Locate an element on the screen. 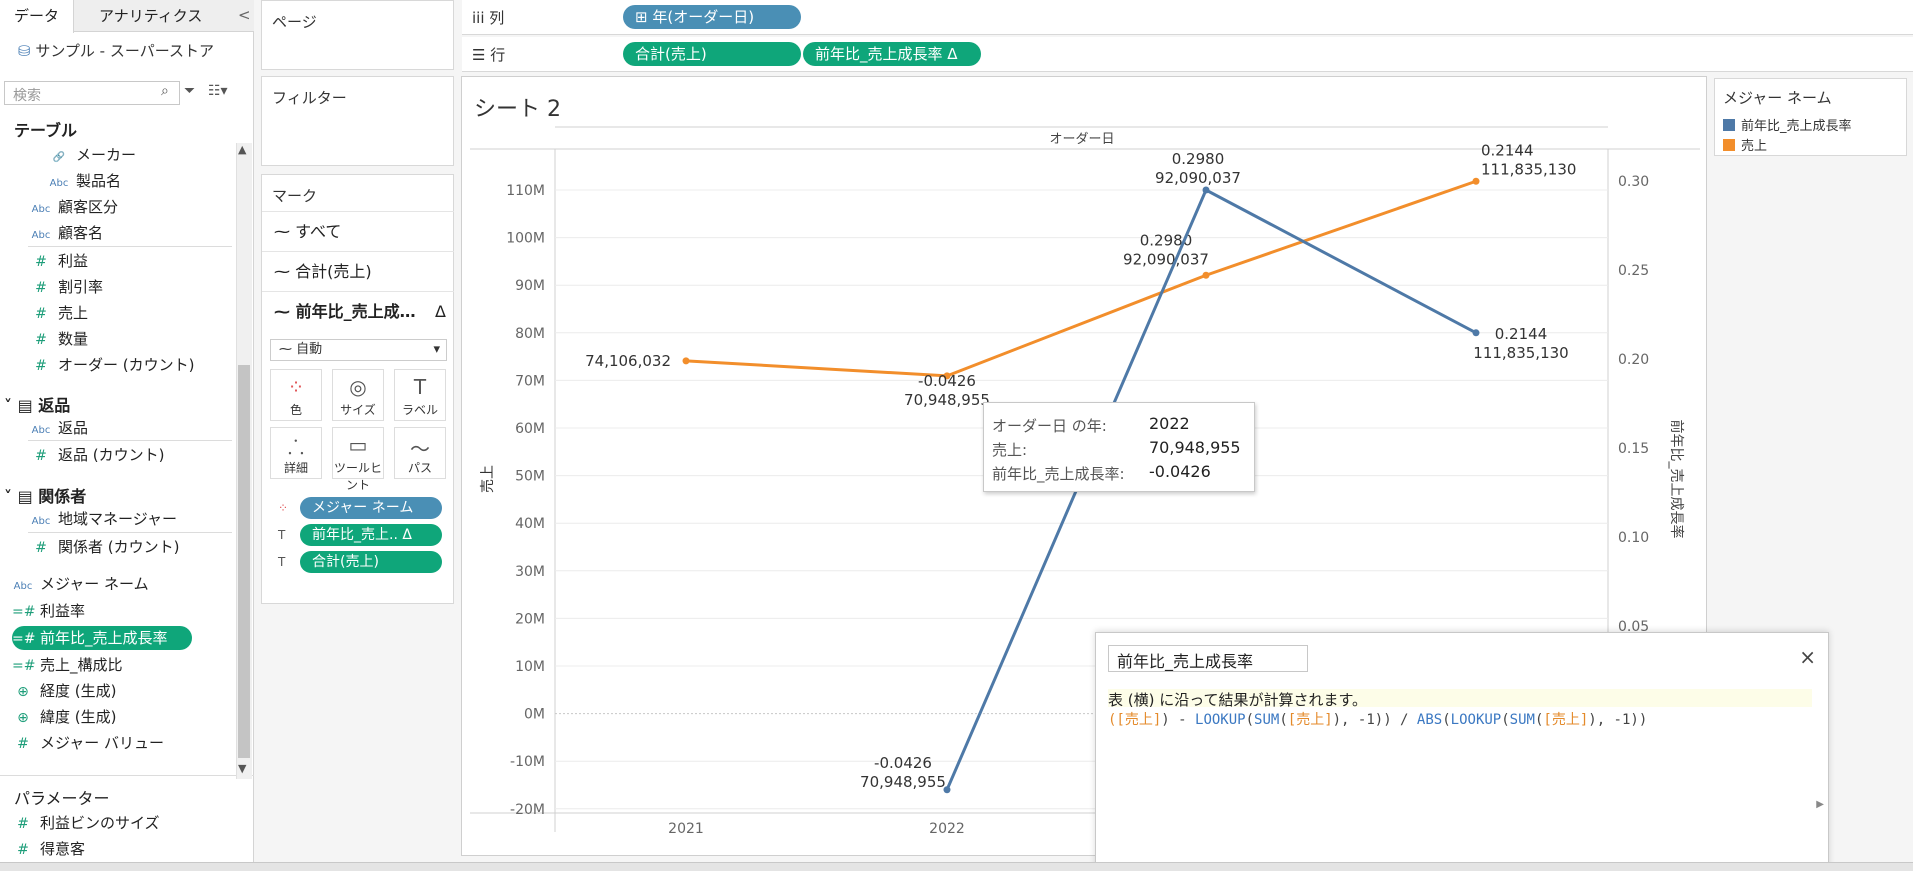  field-label: 前年比_売上成長率 is located at coordinates (104, 638).